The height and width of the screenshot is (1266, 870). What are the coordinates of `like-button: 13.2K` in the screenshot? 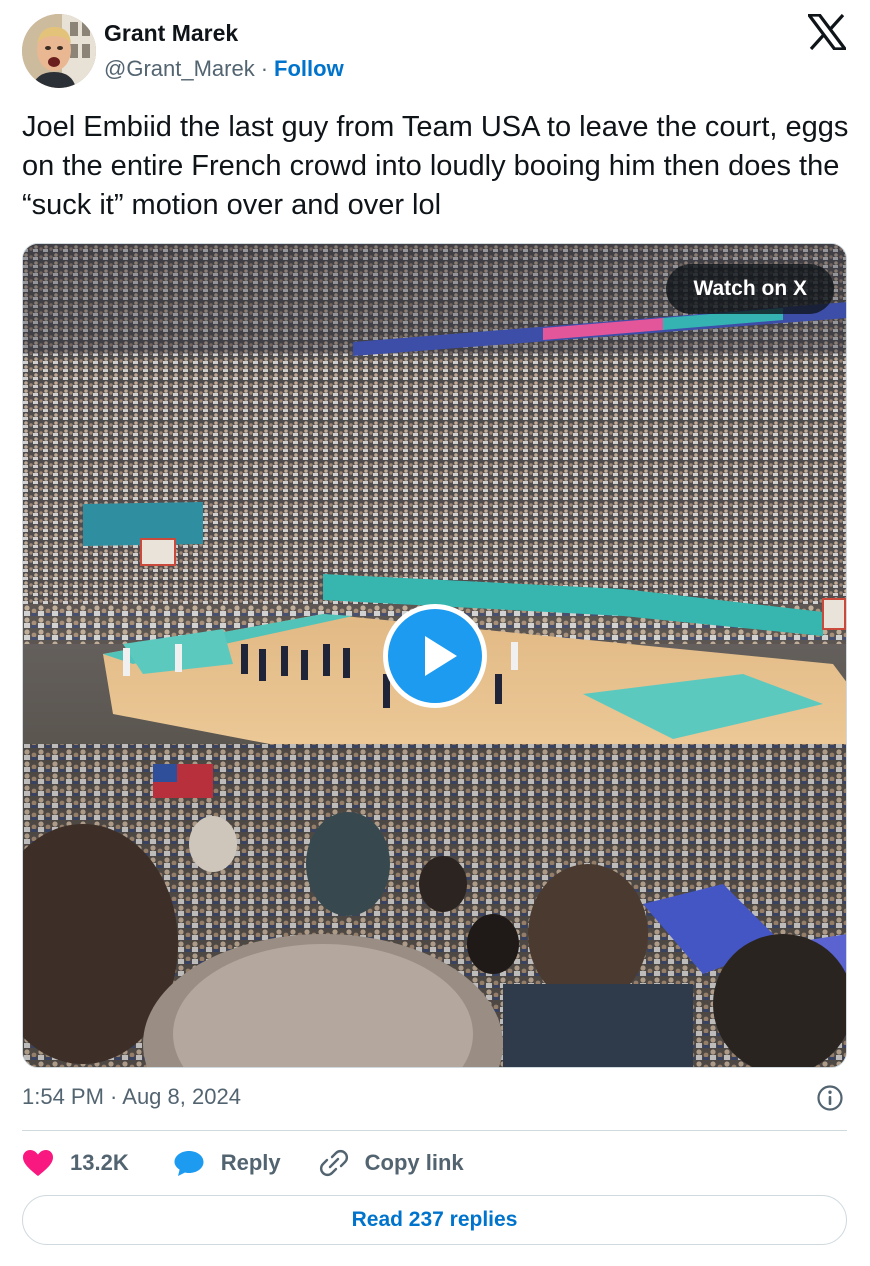 It's located at (97, 1163).